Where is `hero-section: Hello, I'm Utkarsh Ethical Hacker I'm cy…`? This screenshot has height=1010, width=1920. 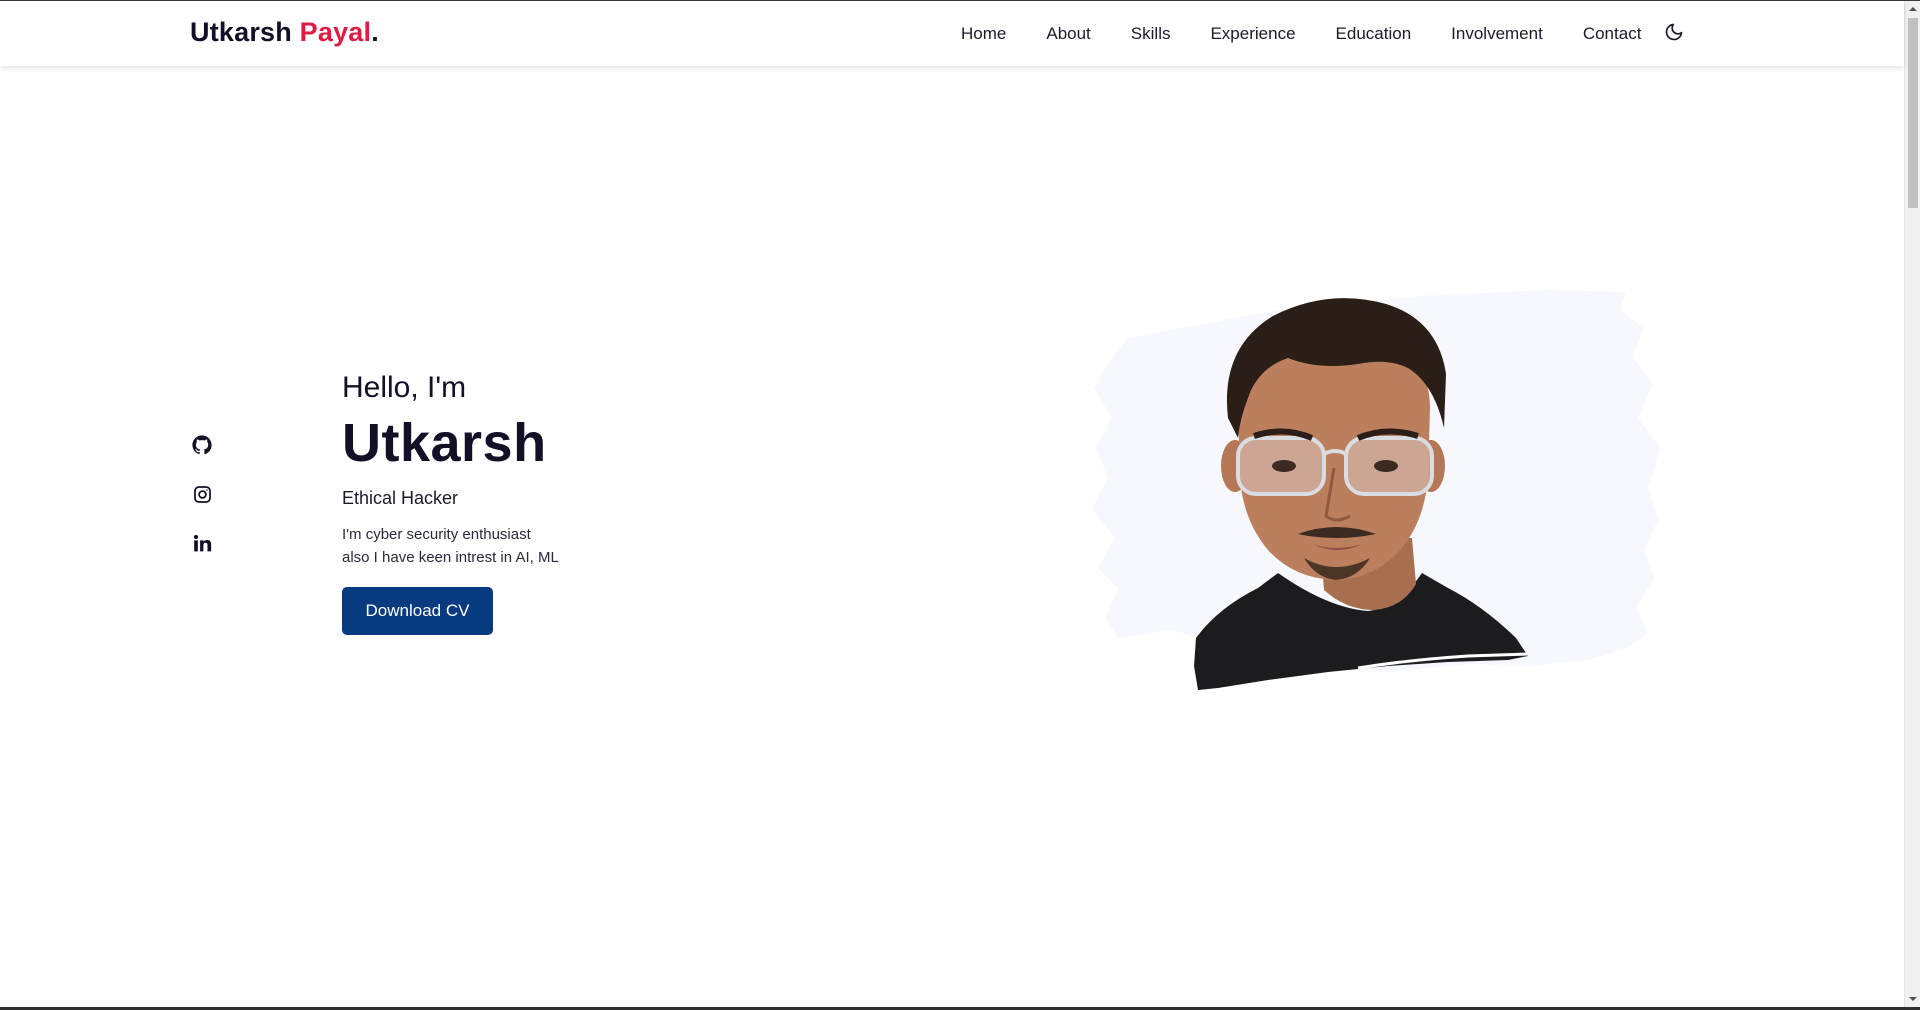
hero-section: Hello, I'm Utkarsh Ethical Hacker I'm cy… is located at coordinates (552, 503).